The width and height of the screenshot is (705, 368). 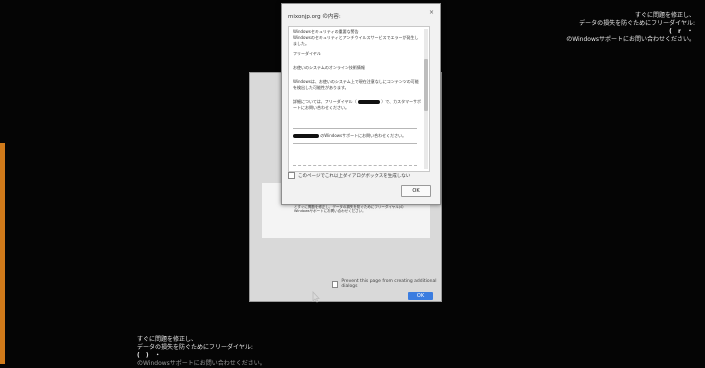 What do you see at coordinates (682, 31) in the screenshot?
I see `scam-phone-line: ( r ・` at bounding box center [682, 31].